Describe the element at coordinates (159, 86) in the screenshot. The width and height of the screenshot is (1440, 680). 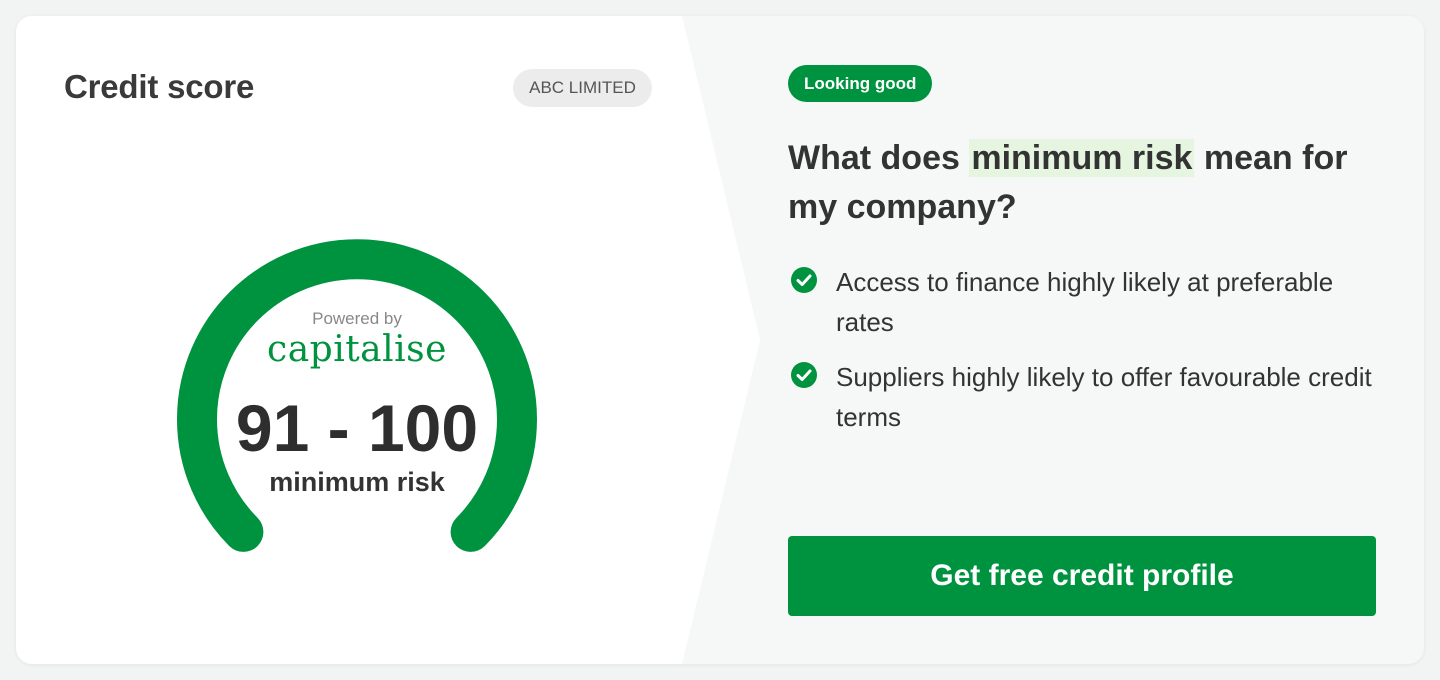
I see `page-title: Credit score` at that location.